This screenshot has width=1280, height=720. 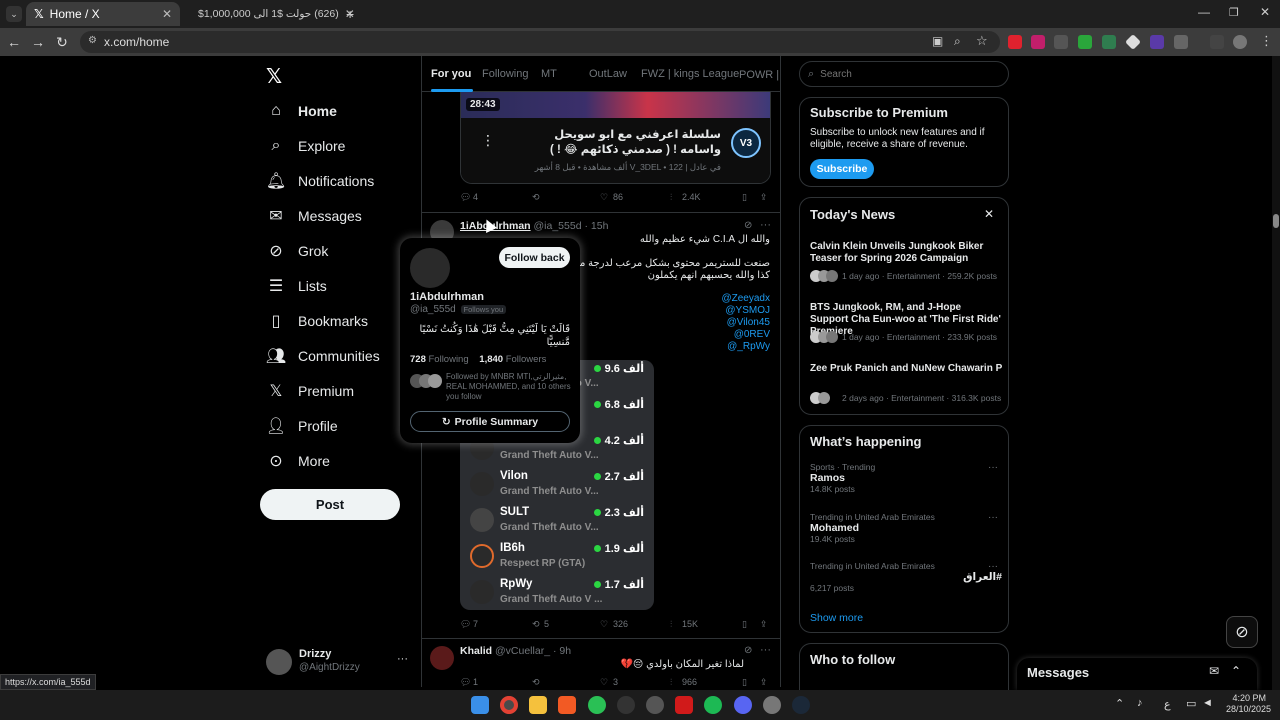 What do you see at coordinates (1234, 12) in the screenshot?
I see `maximize-icon: ❐` at bounding box center [1234, 12].